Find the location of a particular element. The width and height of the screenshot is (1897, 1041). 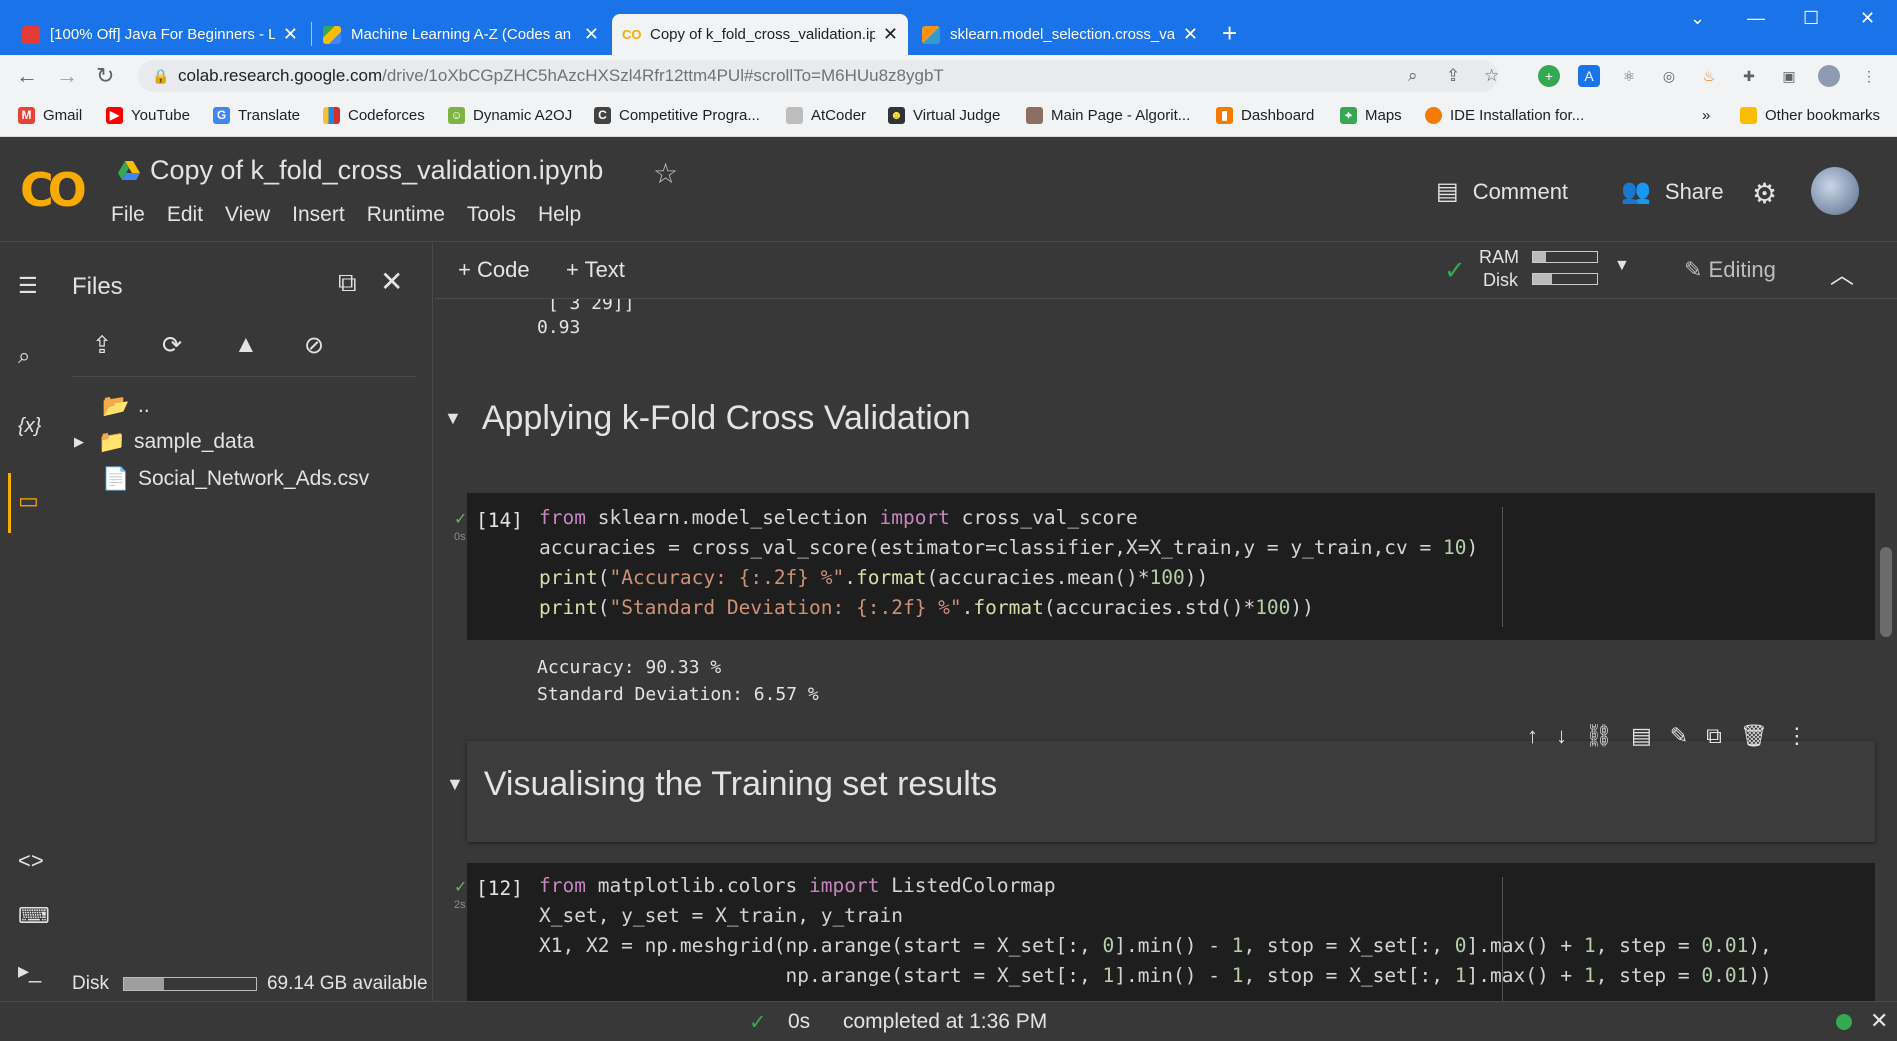

zoom-icon: ⌕ is located at coordinates (1413, 76).